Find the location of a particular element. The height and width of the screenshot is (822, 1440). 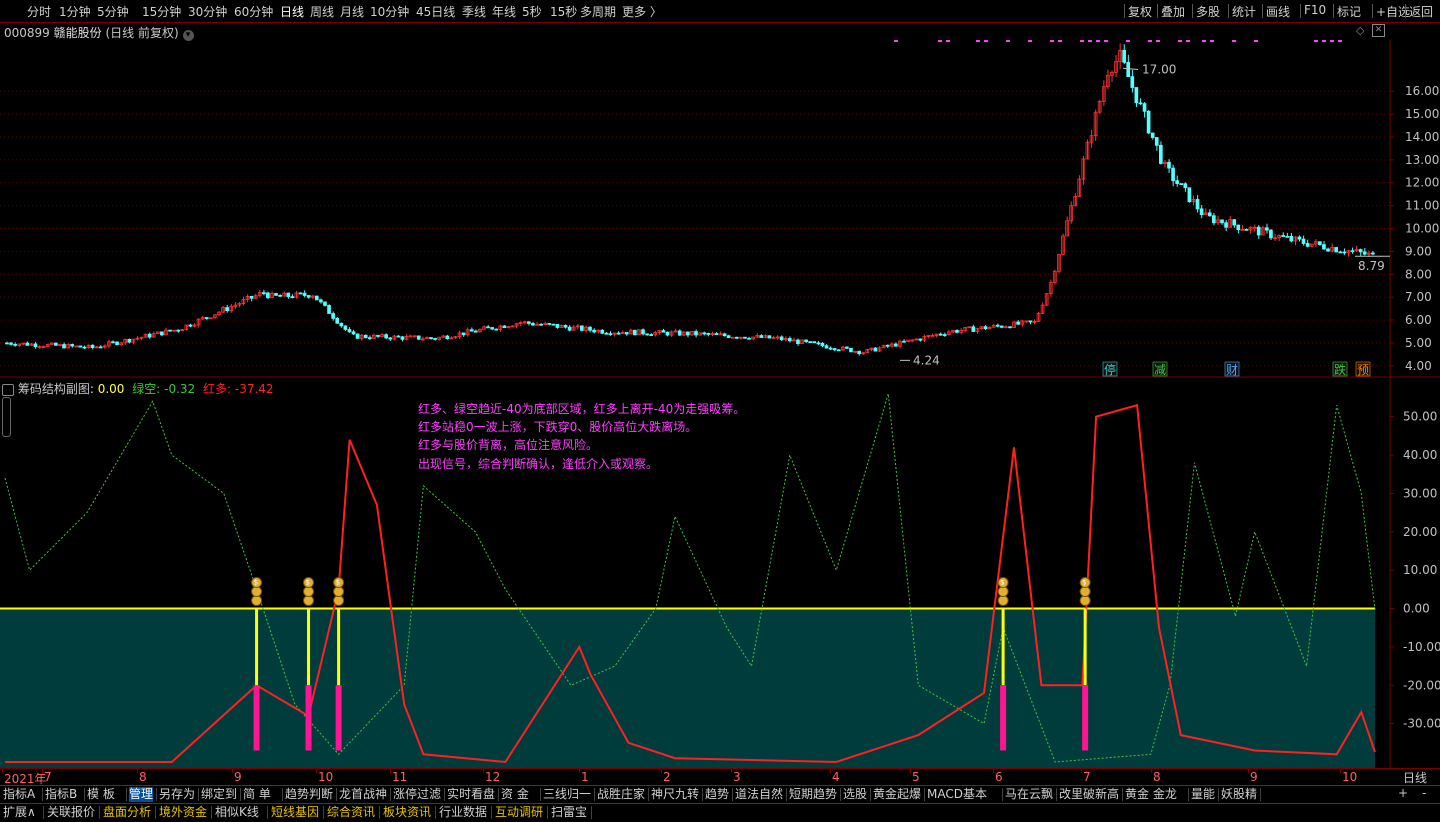

info-tab: 行业数据 is located at coordinates (463, 812).